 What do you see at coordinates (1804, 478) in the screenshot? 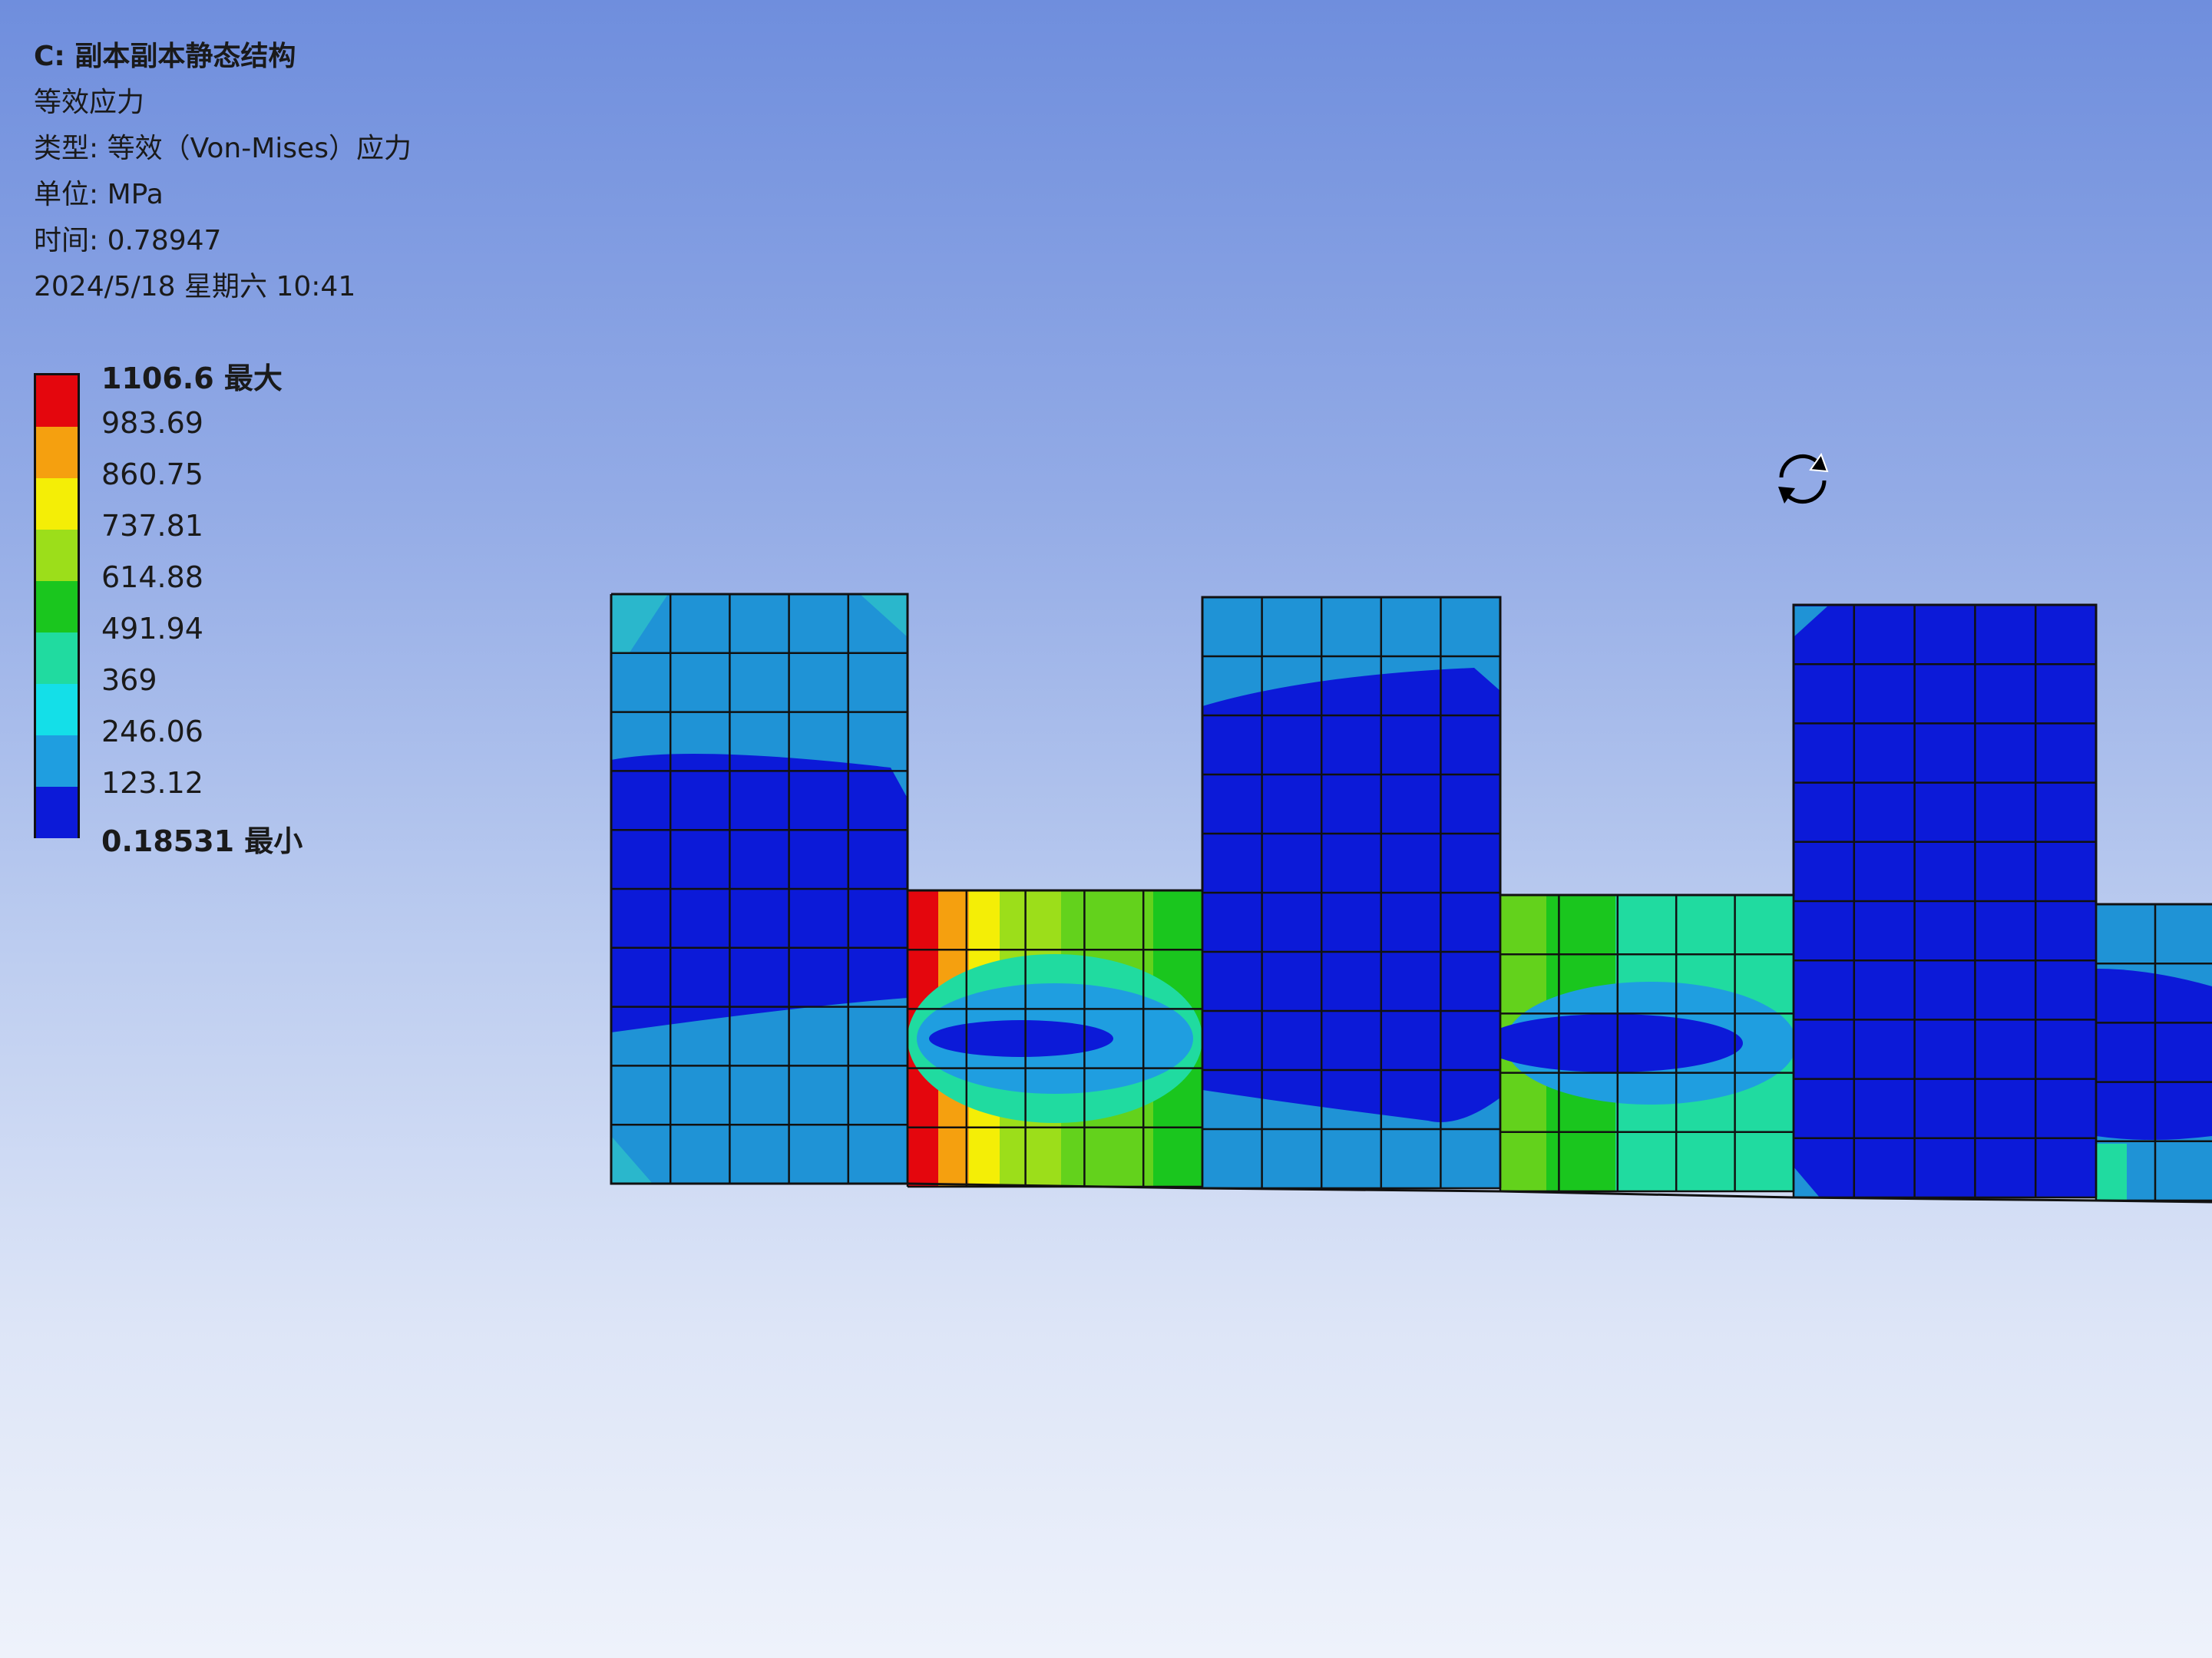
I see `rotate-icon` at bounding box center [1804, 478].